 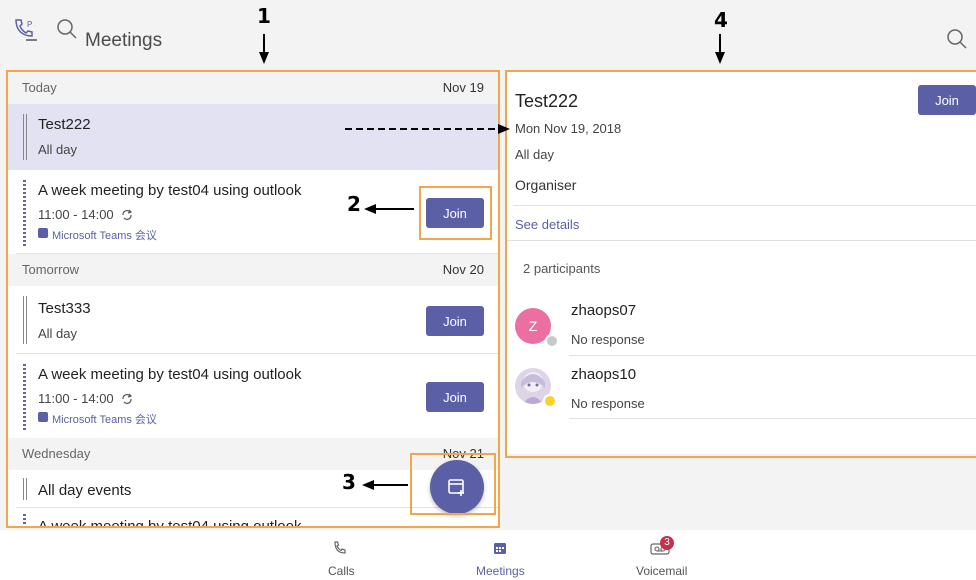 What do you see at coordinates (341, 571) in the screenshot?
I see `nav-label: Calls` at bounding box center [341, 571].